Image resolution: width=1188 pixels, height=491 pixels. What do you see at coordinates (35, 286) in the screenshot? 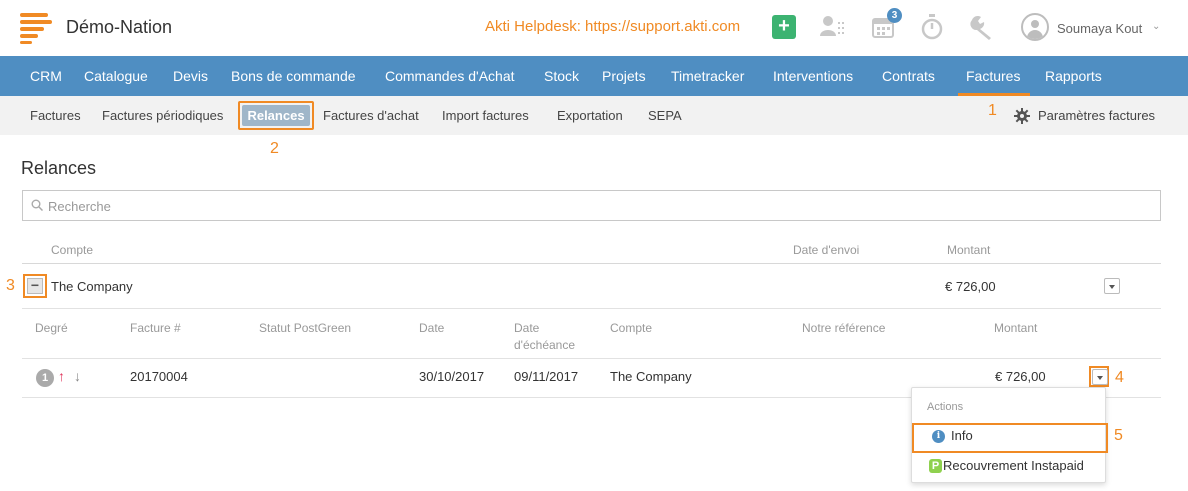
I see `collapse-button: −` at bounding box center [35, 286].